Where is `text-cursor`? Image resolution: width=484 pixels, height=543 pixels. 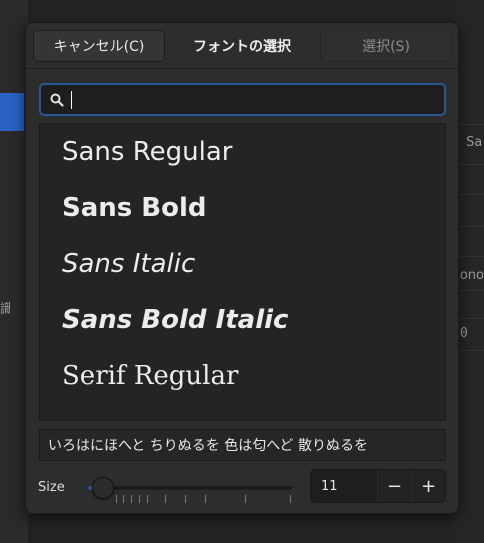 text-cursor is located at coordinates (71, 100).